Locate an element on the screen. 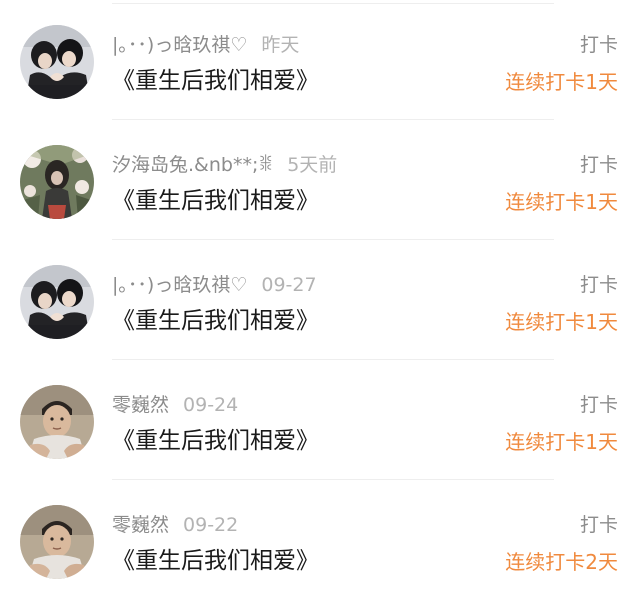 This screenshot has width=640, height=600. timestamp: 09-22 is located at coordinates (211, 525).